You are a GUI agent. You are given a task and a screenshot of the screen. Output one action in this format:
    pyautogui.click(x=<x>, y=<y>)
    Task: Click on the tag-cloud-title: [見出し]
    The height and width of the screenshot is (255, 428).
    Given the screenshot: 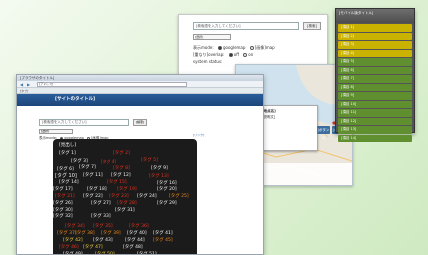 What is the action you would take?
    pyautogui.click(x=68, y=145)
    